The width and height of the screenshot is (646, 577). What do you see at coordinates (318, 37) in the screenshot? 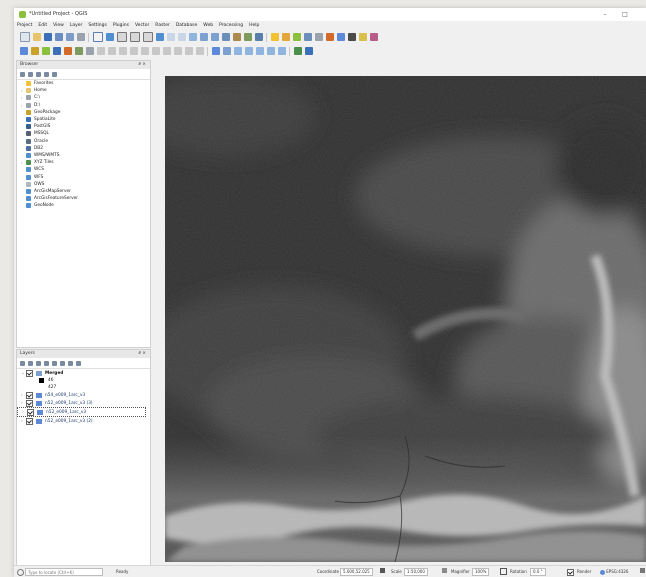
I see `field-calculator-icon` at bounding box center [318, 37].